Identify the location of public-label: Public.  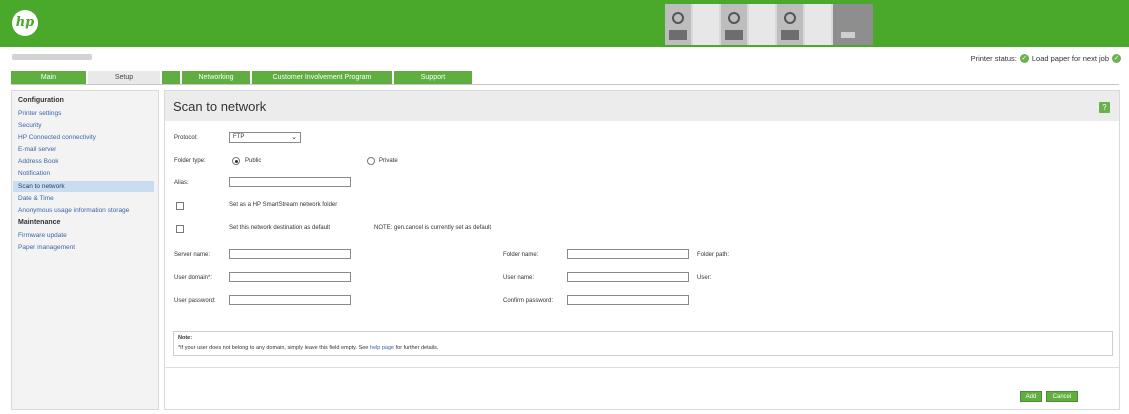
(253, 161).